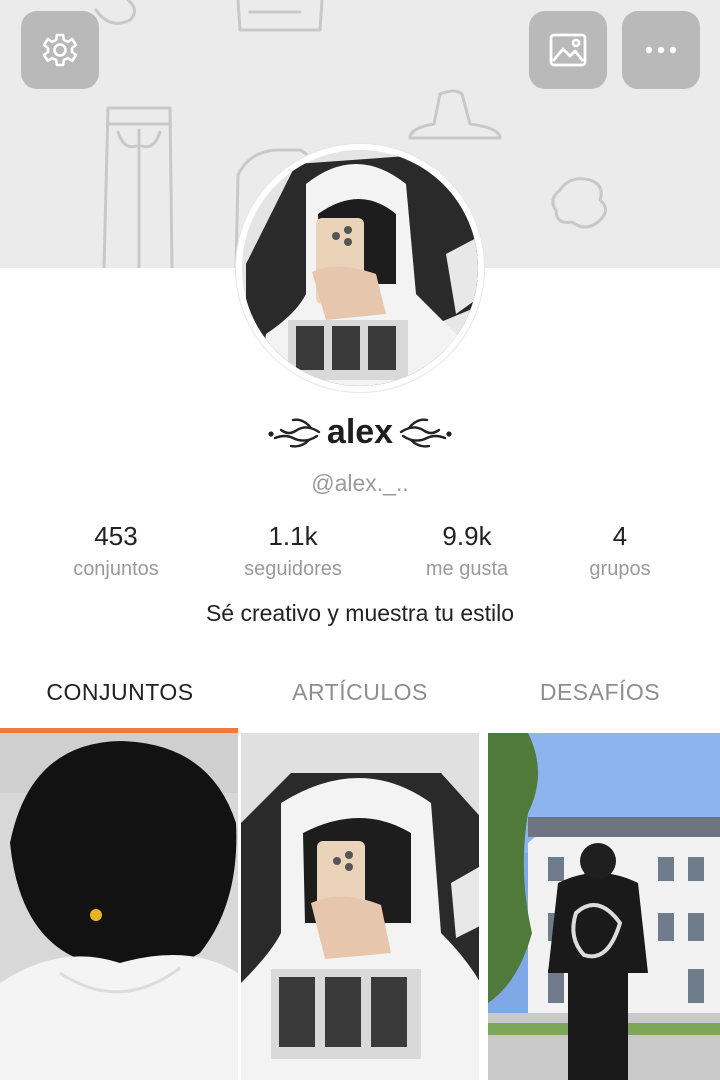  I want to click on stat-outfits: 453 conjuntos, so click(116, 549).